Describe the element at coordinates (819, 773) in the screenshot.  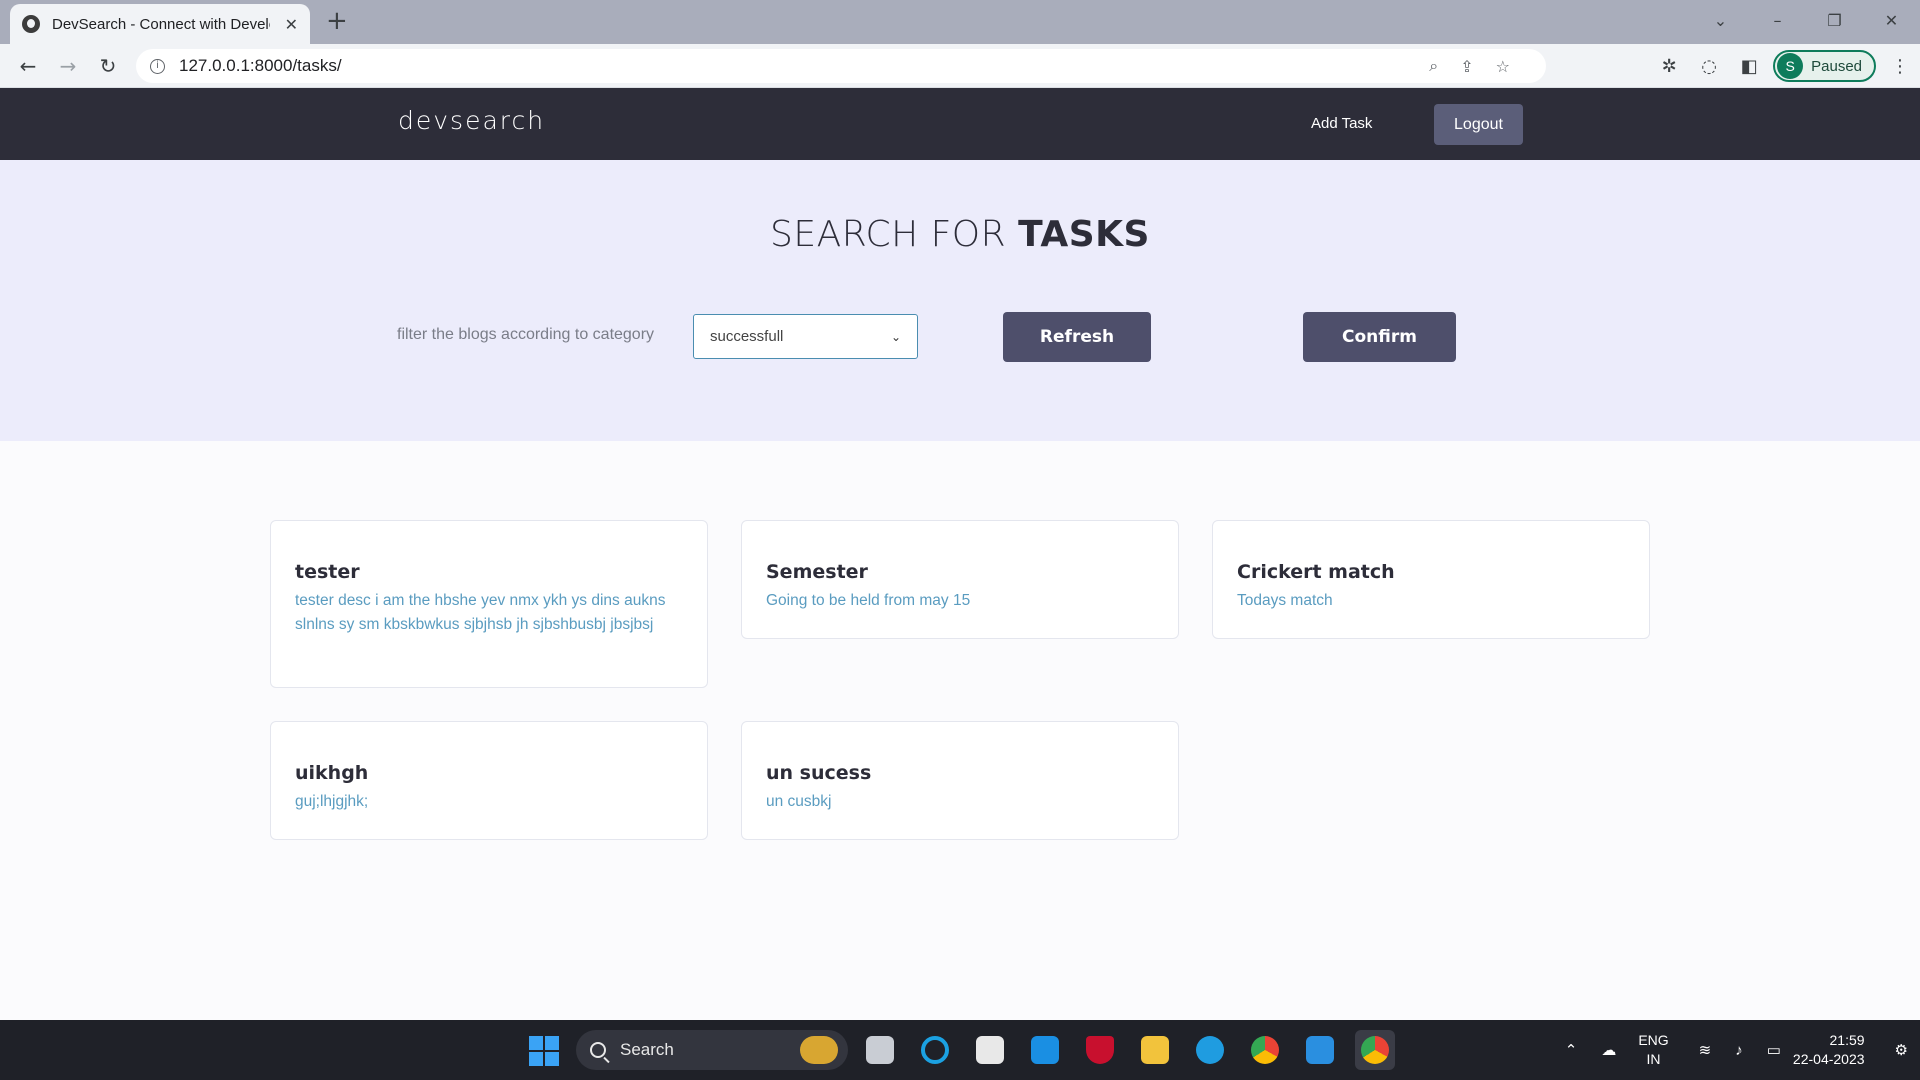
I see `task-title: un sucess` at that location.